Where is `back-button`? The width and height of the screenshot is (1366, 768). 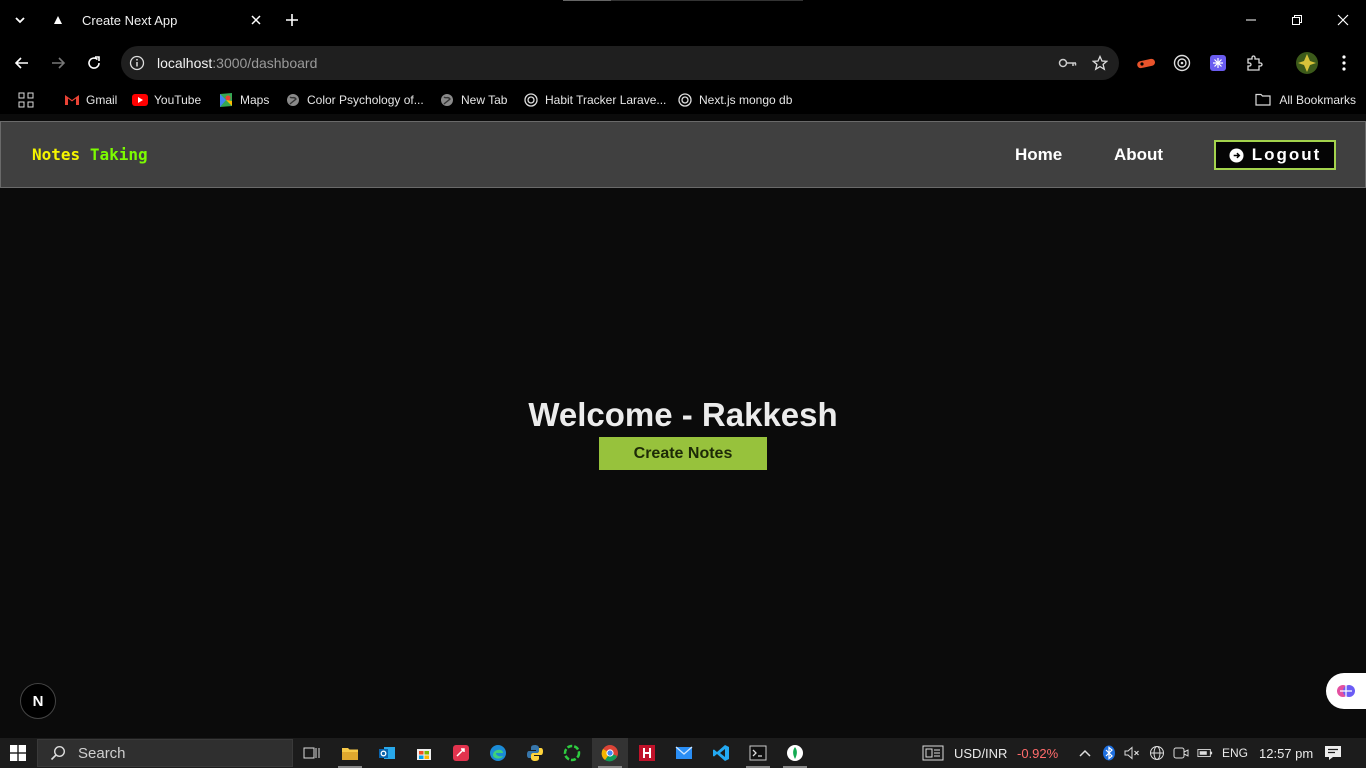
back-button is located at coordinates (22, 63).